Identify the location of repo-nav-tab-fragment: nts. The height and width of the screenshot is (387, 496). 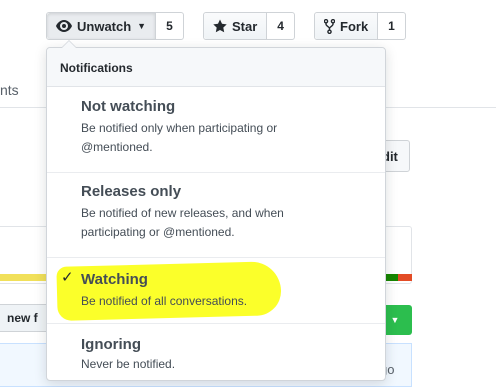
(9, 90).